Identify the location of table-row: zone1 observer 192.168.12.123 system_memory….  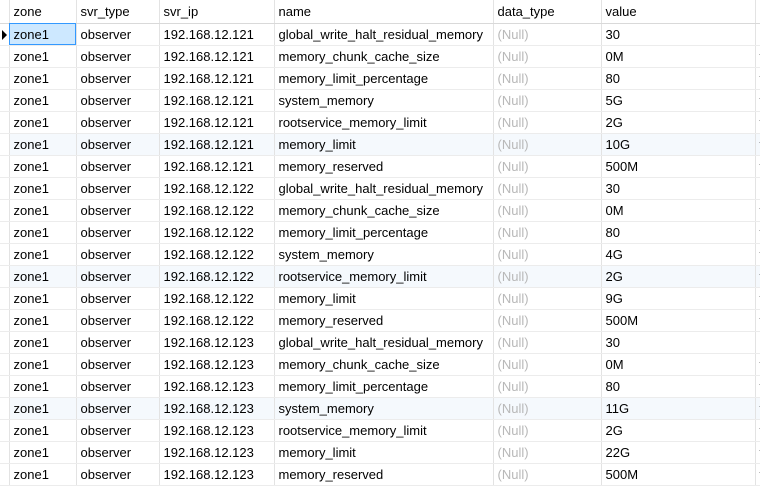
(380, 408).